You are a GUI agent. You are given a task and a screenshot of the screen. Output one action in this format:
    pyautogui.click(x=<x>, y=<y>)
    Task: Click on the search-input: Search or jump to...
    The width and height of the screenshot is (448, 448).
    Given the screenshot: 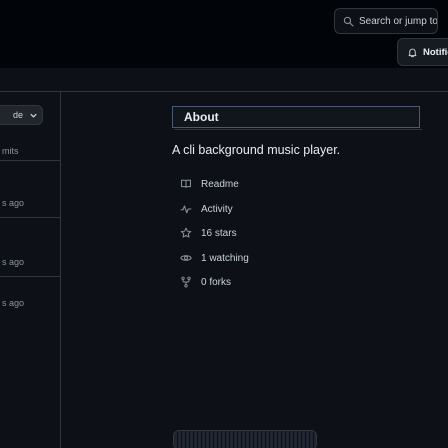 What is the action you would take?
    pyautogui.click(x=386, y=21)
    